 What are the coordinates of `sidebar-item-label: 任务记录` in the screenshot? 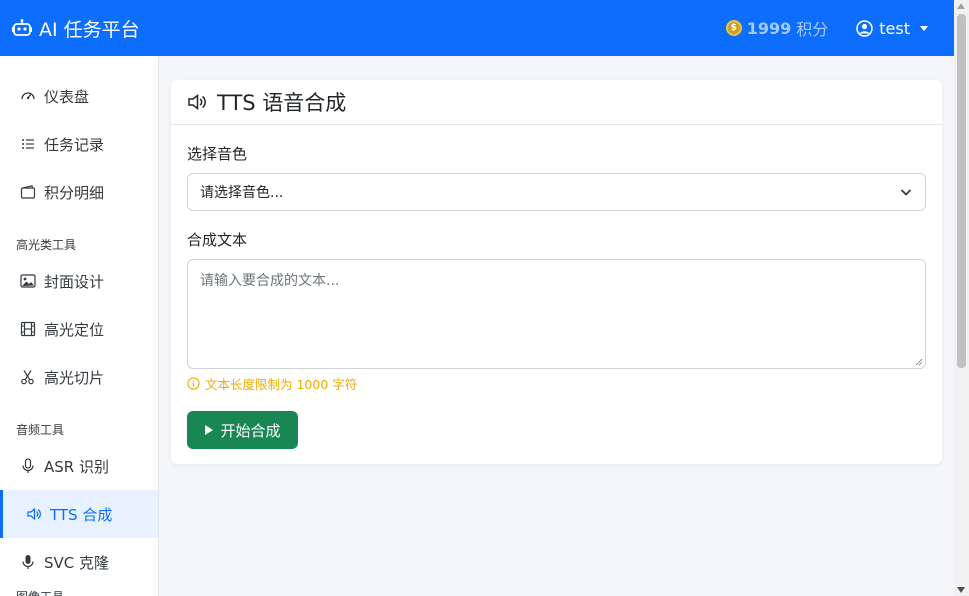 It's located at (74, 144).